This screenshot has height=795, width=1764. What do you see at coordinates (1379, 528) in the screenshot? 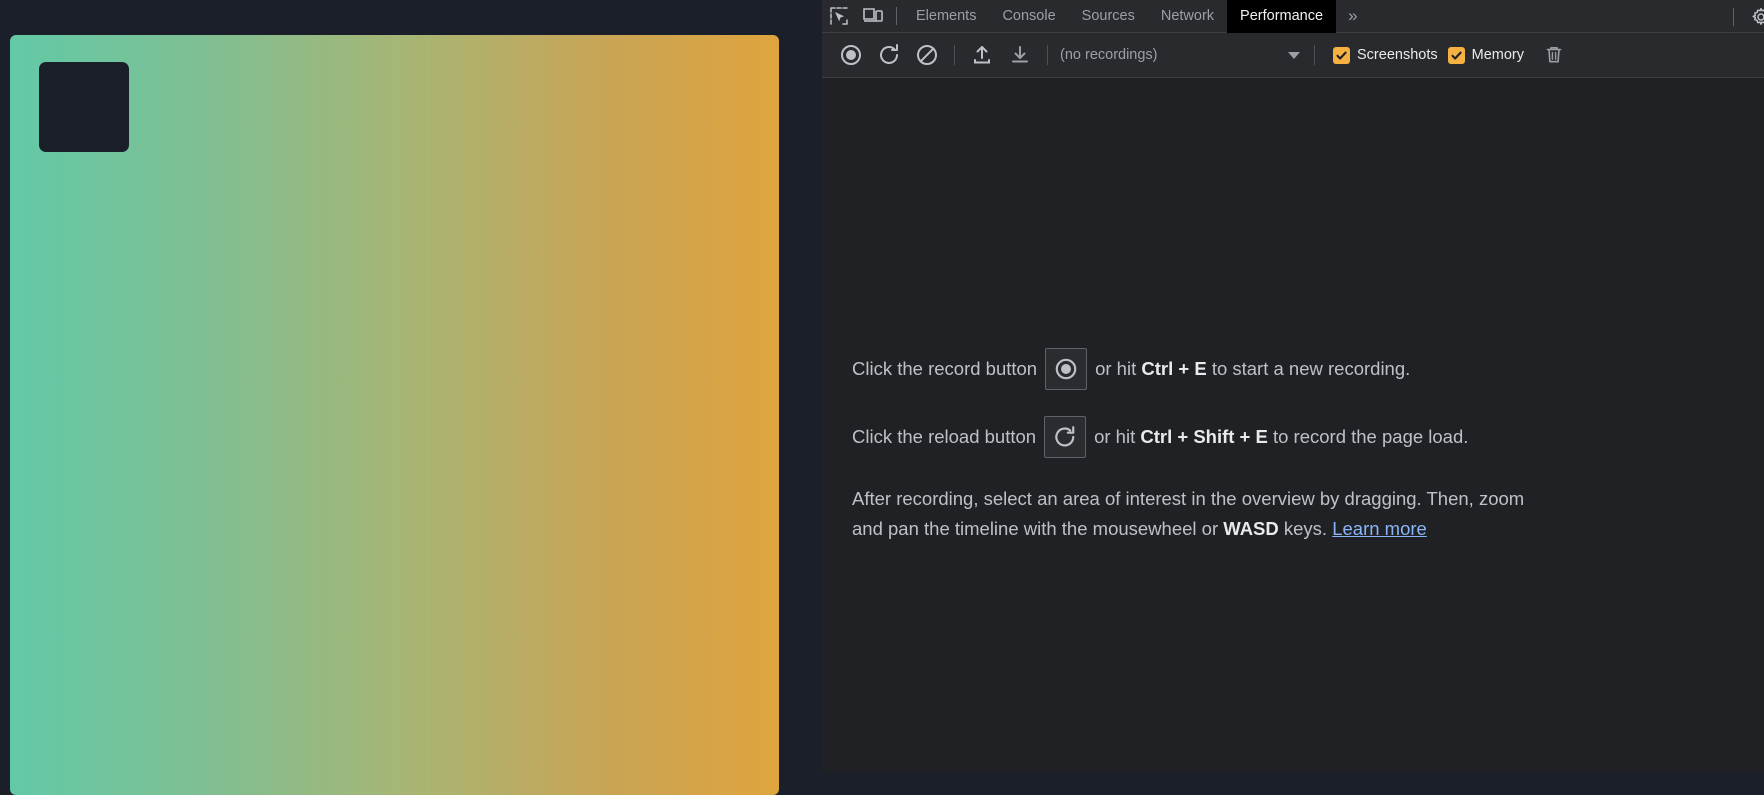
I see `learn-more-link: Learn more` at bounding box center [1379, 528].